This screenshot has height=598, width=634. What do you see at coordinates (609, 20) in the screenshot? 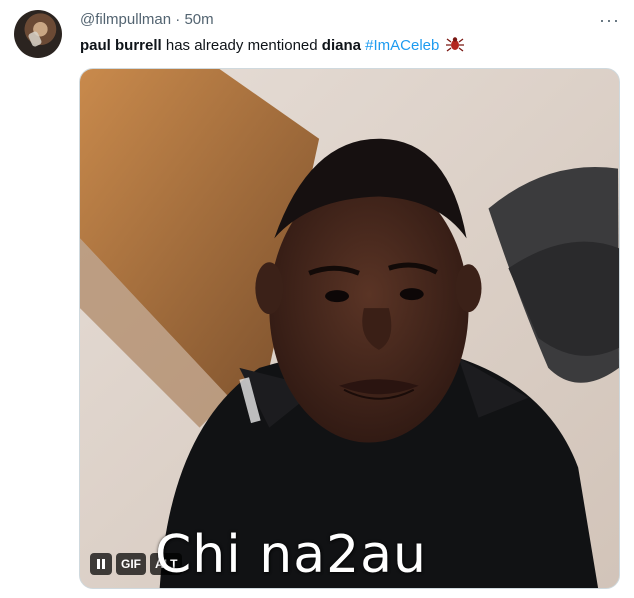
I see `more-options-icon: ···` at bounding box center [609, 20].